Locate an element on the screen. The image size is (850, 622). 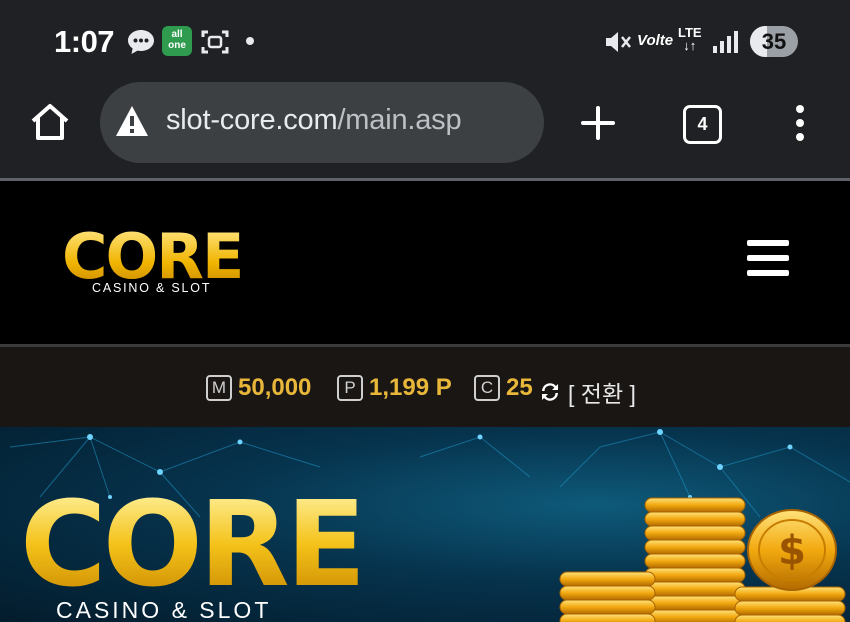
money-balance: M 50,000 is located at coordinates (258, 388).